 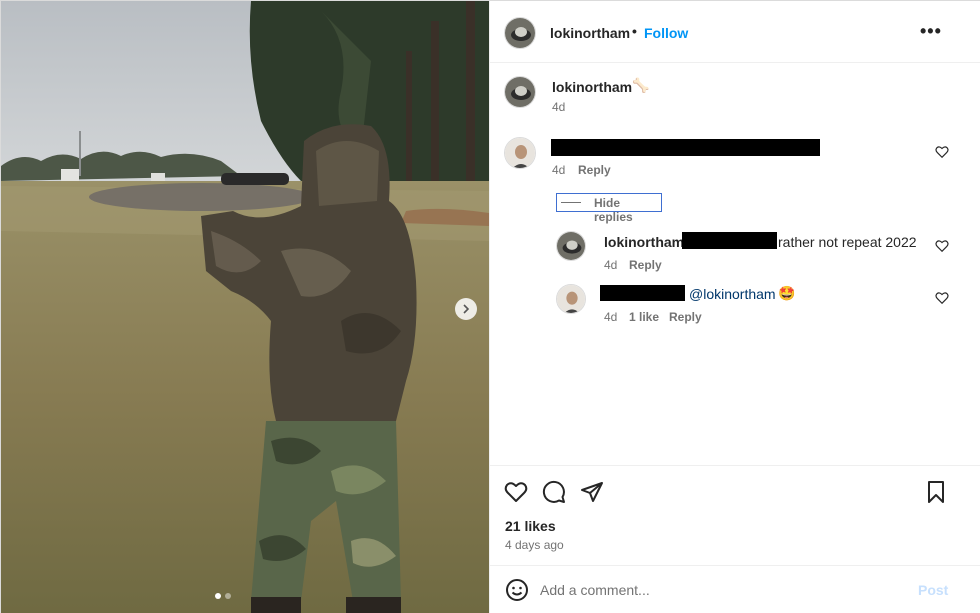 I want to click on hide-replies-label: Hide replies, so click(x=613, y=210).